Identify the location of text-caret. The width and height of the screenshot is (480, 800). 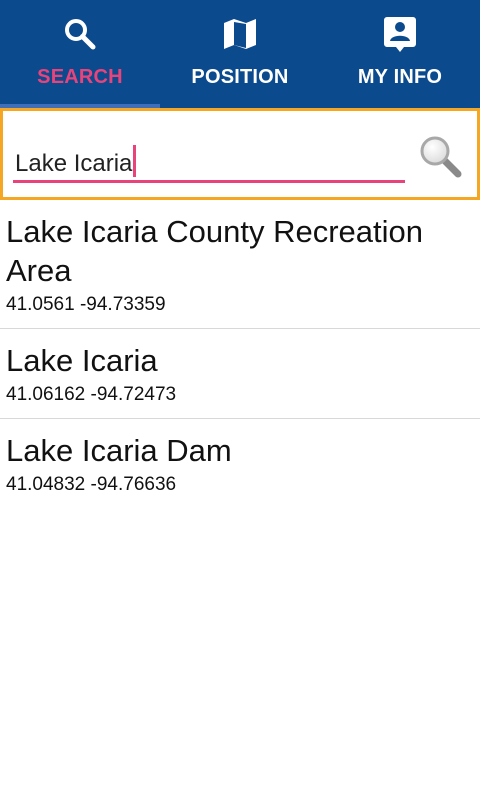
(135, 161).